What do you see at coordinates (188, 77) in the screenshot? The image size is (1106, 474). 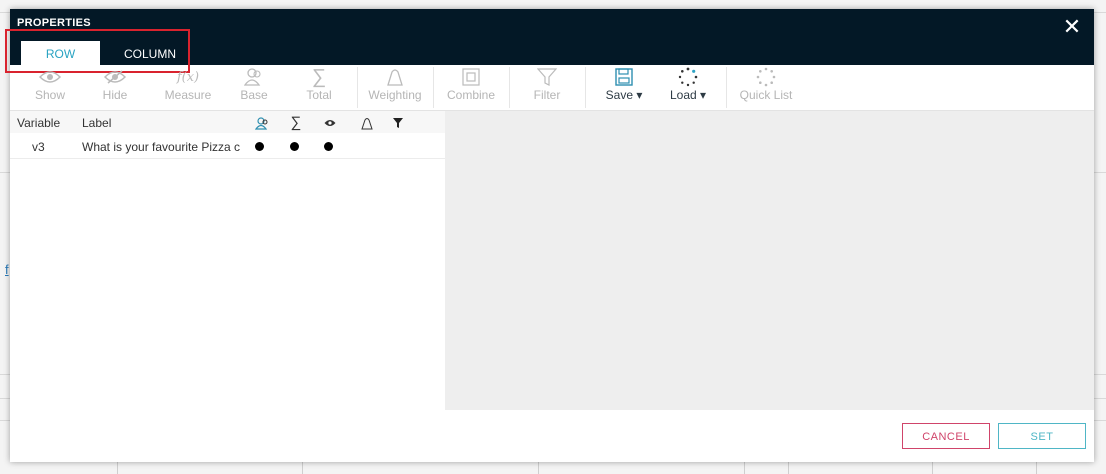 I see `function-icon: f(x)` at bounding box center [188, 77].